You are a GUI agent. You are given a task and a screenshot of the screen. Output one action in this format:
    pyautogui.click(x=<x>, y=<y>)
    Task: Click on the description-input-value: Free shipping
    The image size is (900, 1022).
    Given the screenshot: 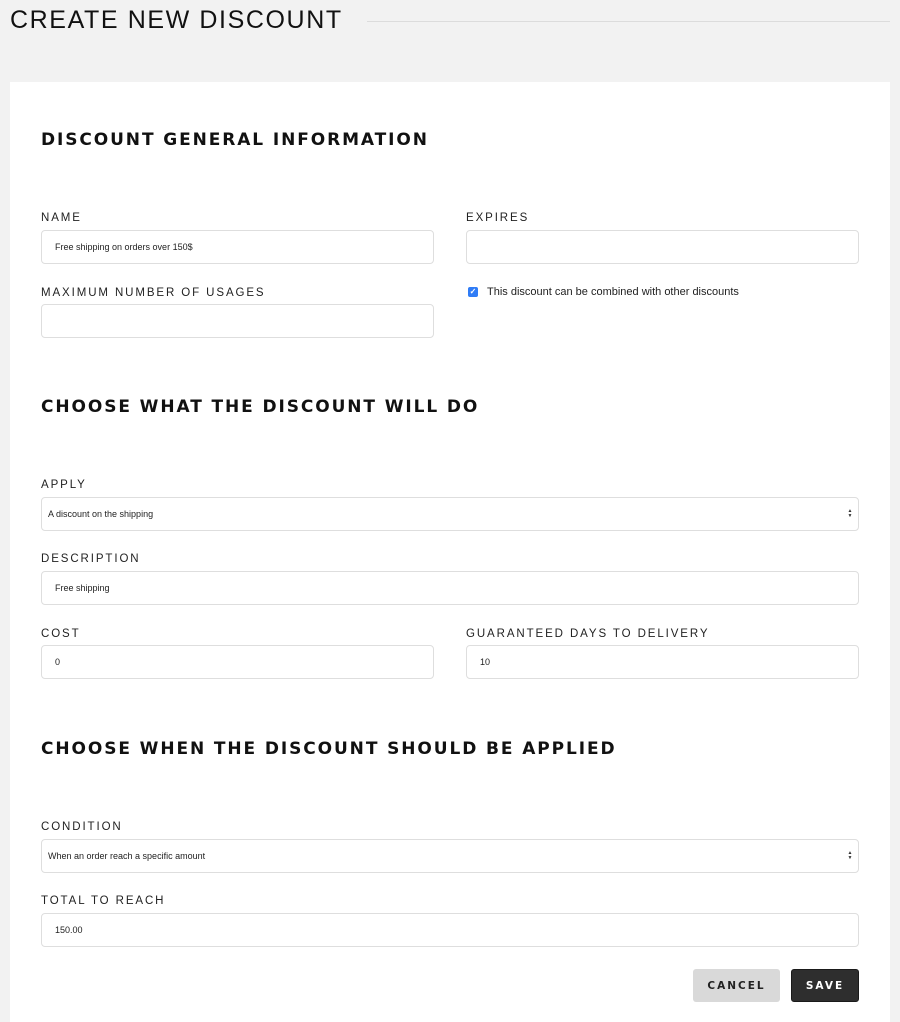 What is the action you would take?
    pyautogui.click(x=82, y=588)
    